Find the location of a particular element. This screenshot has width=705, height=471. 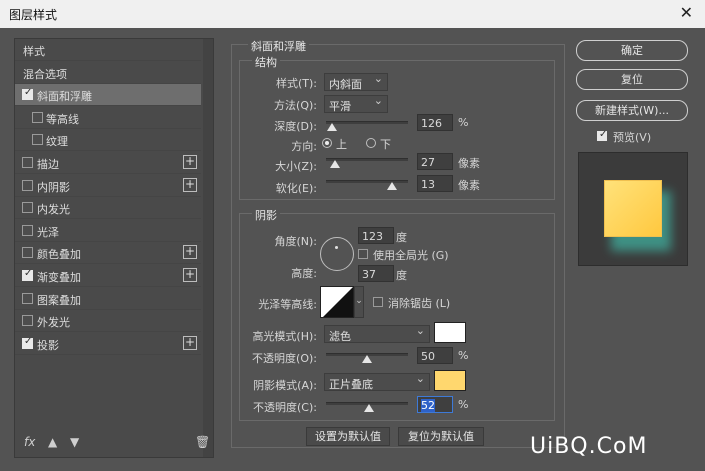

style-item-10: 渐变叠加 + is located at coordinates (108, 276).